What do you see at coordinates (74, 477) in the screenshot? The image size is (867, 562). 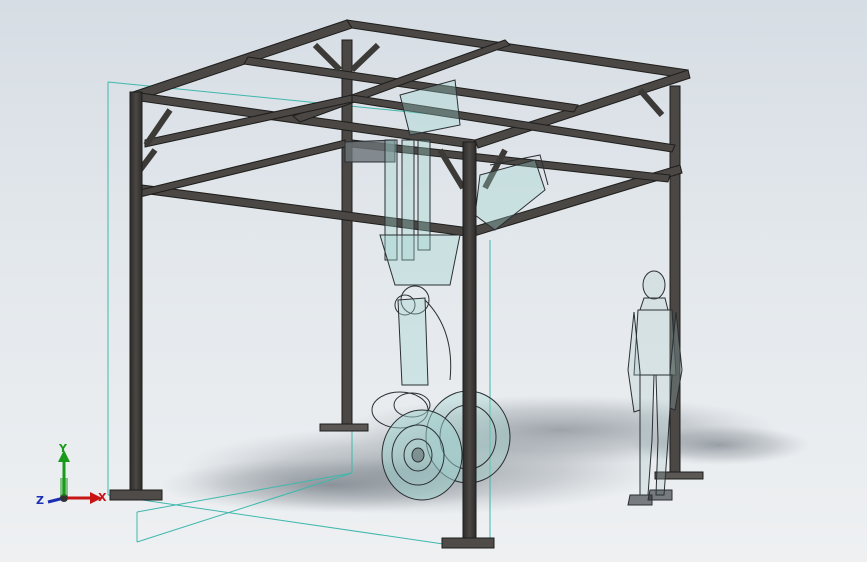 I see `coordinate-triad` at bounding box center [74, 477].